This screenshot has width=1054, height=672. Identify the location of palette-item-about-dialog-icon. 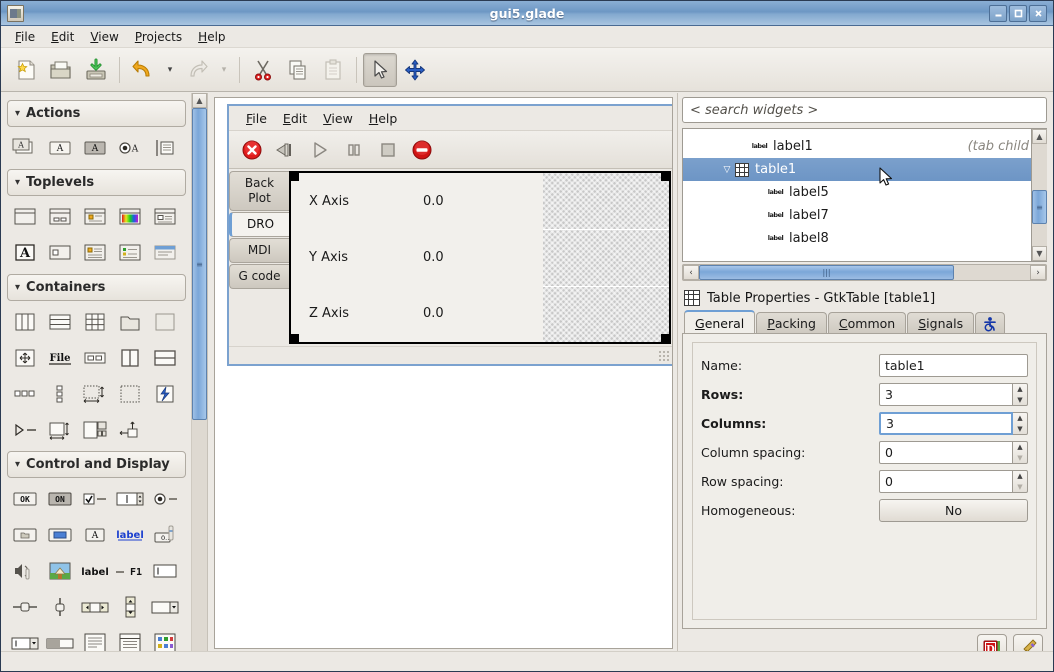
(94, 253).